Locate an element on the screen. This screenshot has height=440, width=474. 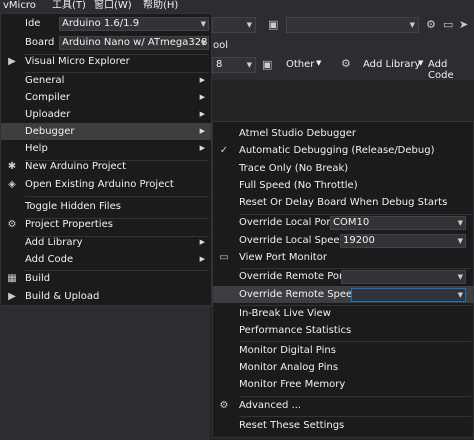
toolbar-pool-text: ool is located at coordinates (221, 45).